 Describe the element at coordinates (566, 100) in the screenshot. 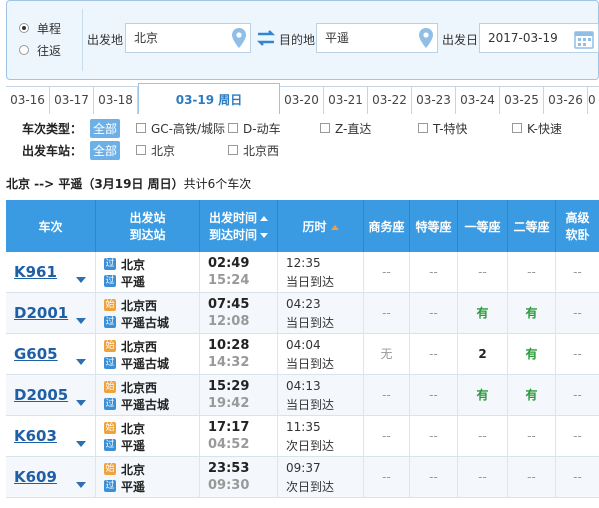

I see `date-tab: 03-26` at that location.